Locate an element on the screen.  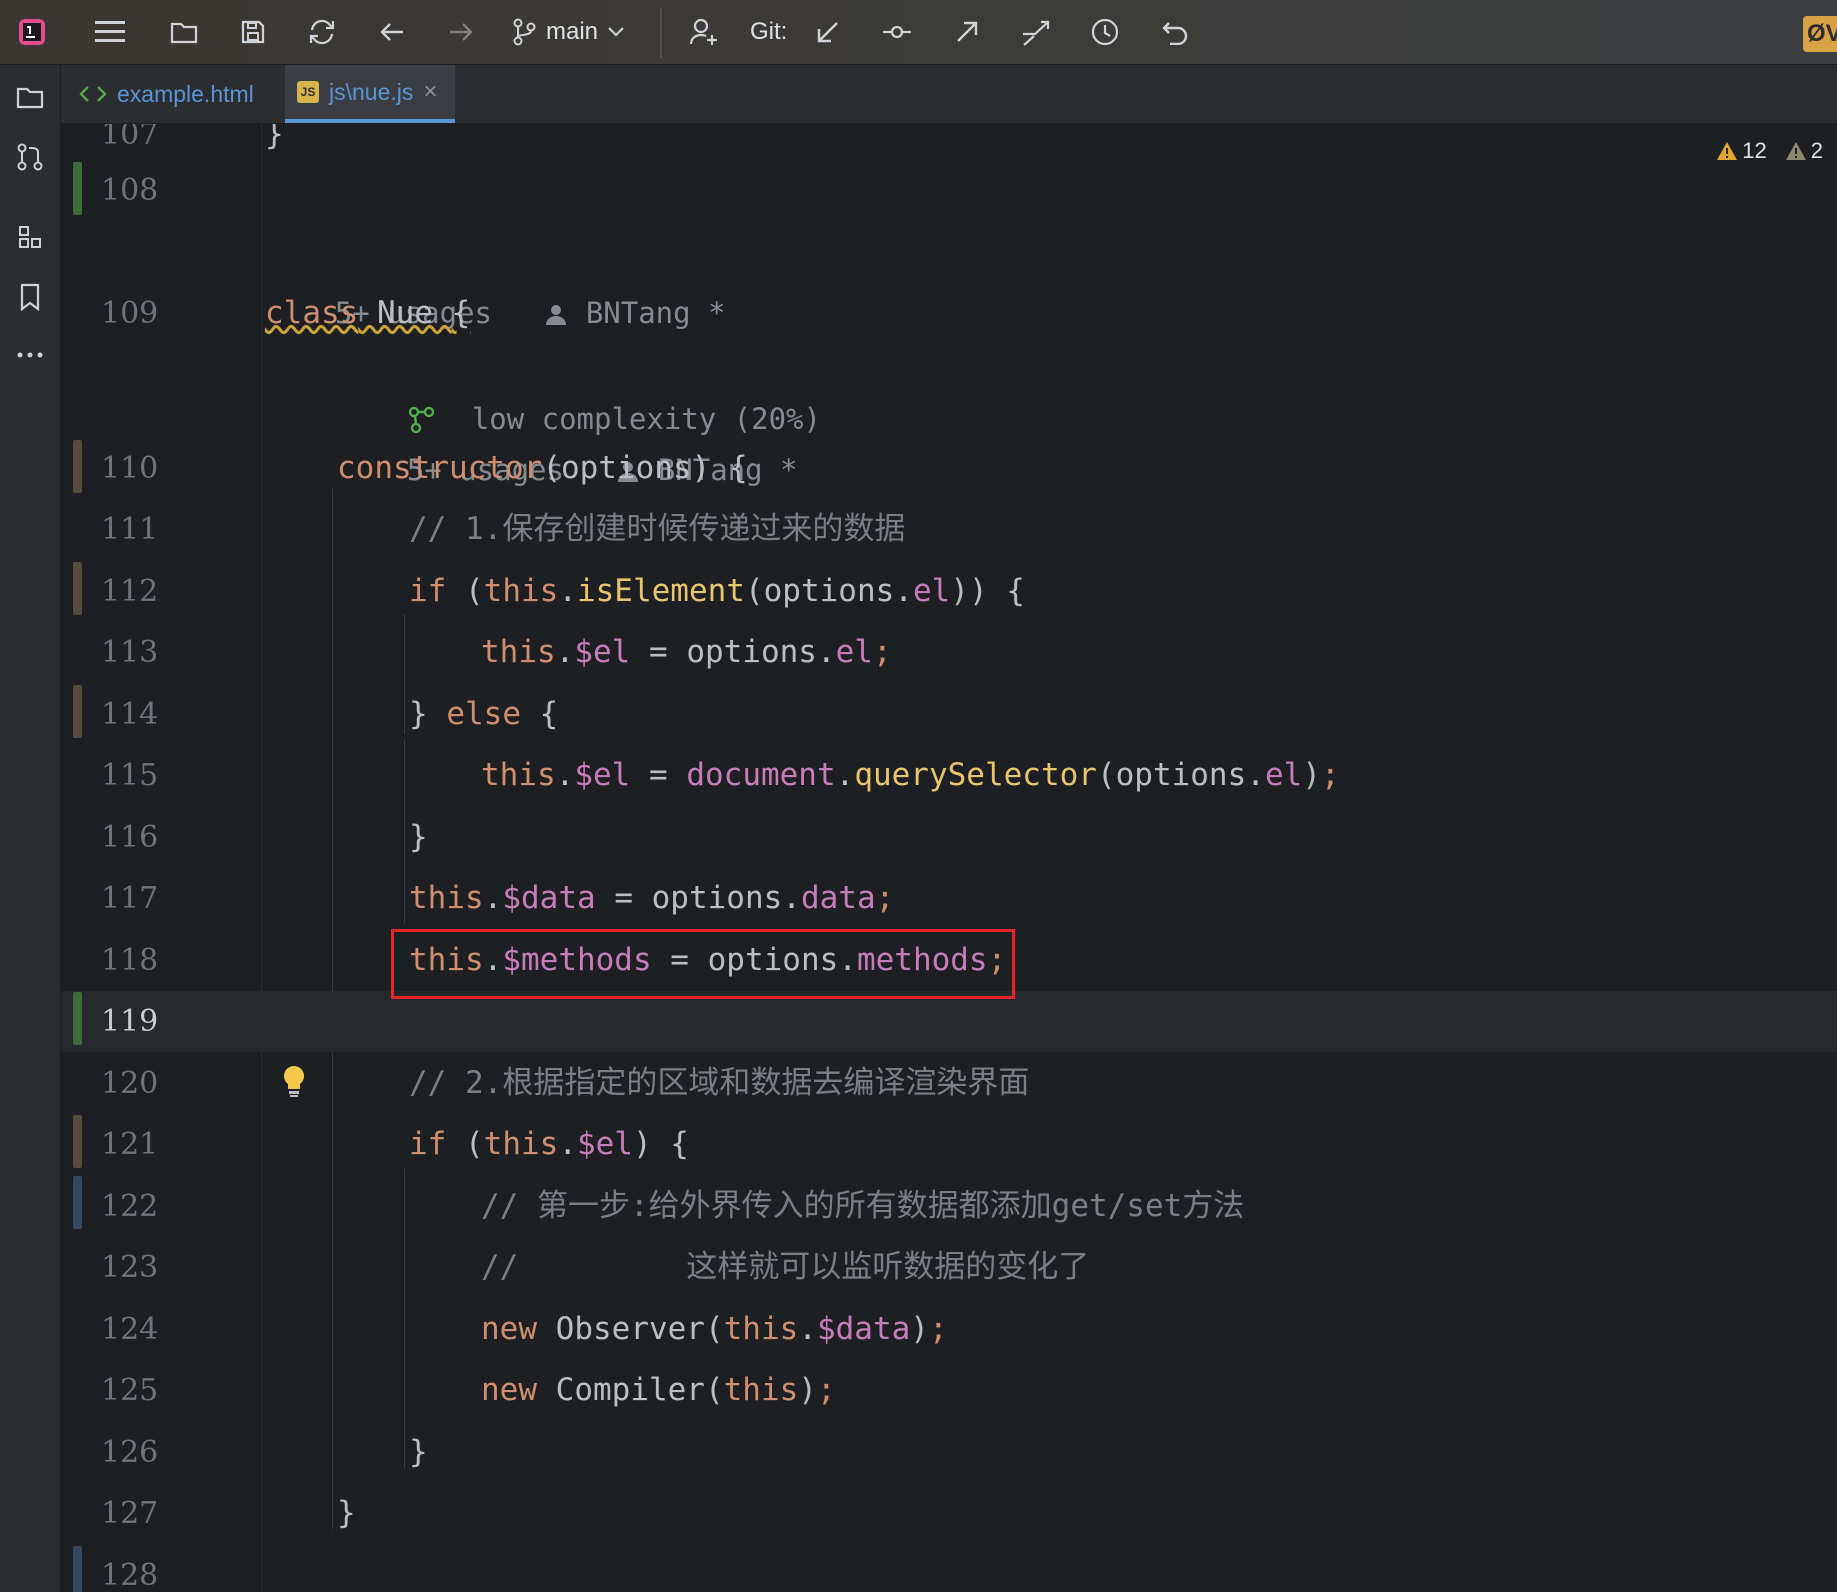
line-number: 121 is located at coordinates (130, 1144).